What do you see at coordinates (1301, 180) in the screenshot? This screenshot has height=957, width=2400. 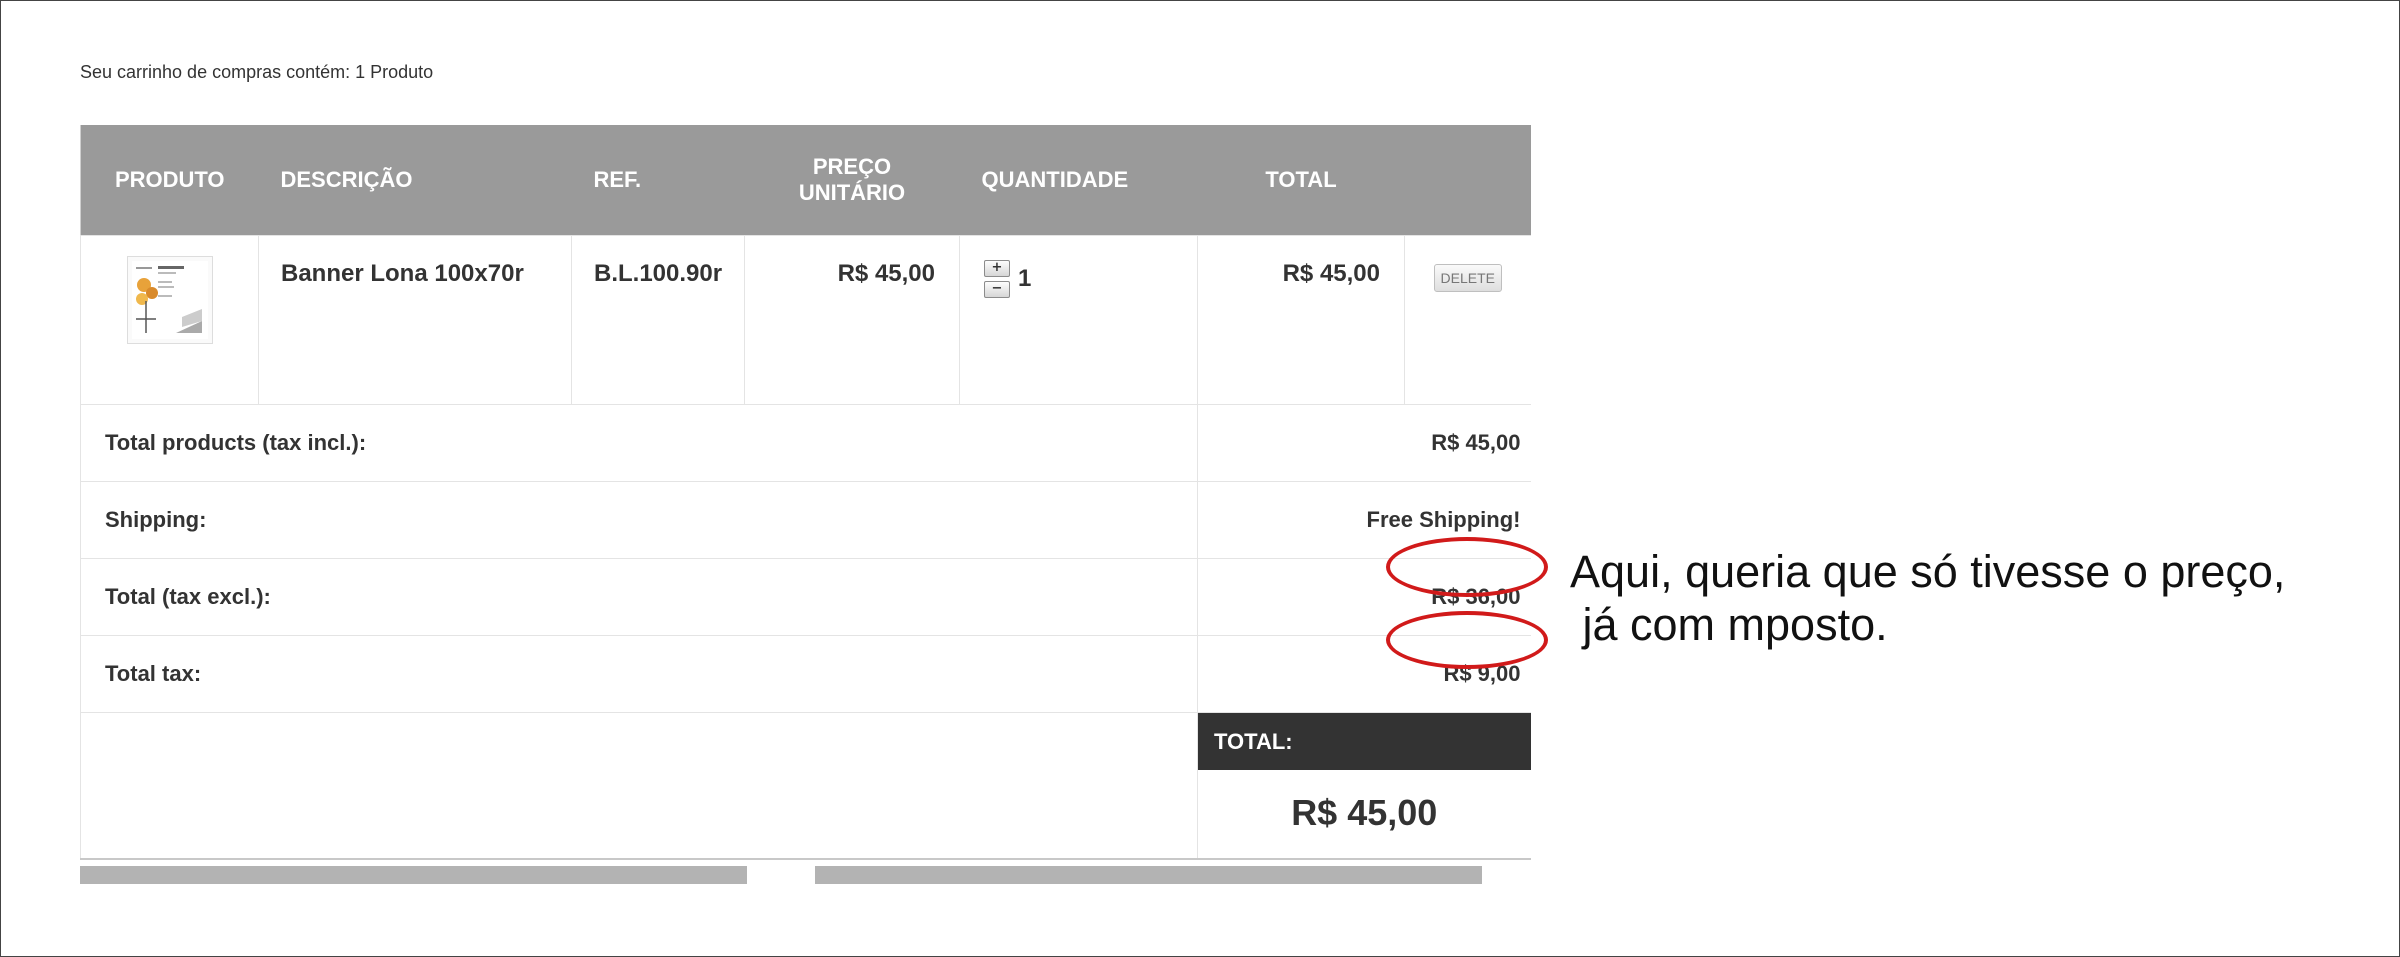 I see `header-total: TOTAL` at bounding box center [1301, 180].